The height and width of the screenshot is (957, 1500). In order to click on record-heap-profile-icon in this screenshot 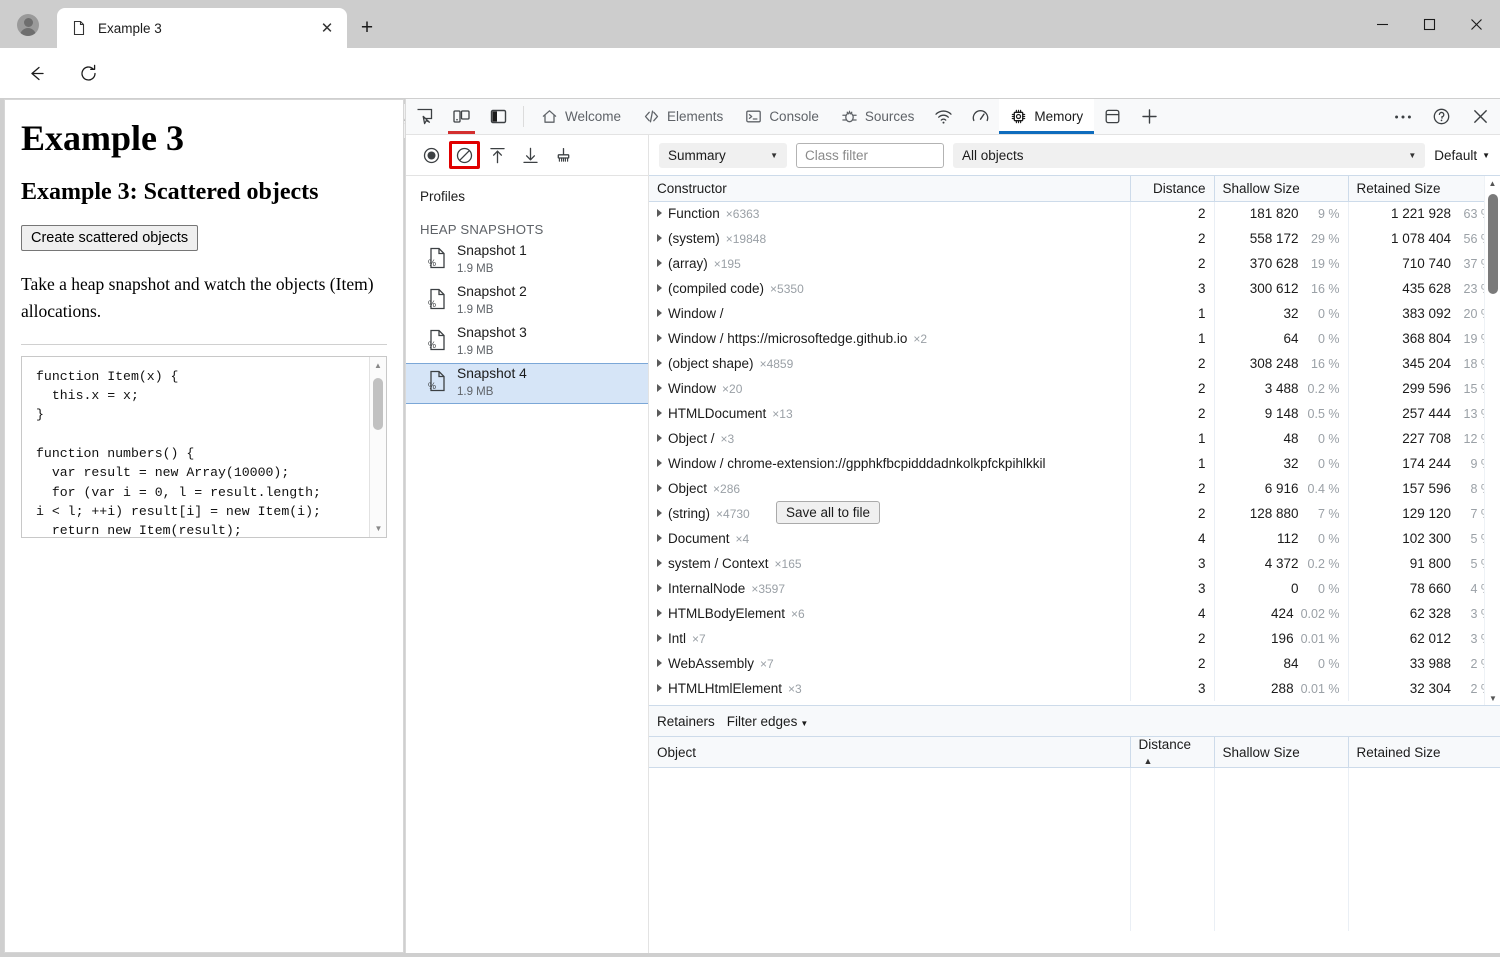, I will do `click(431, 155)`.